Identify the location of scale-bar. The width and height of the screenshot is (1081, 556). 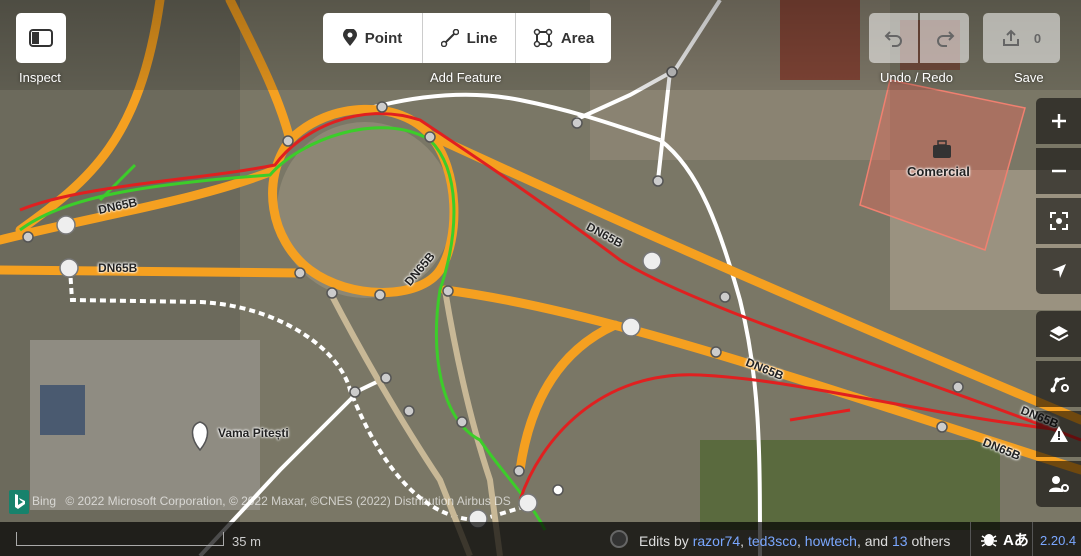
(120, 539).